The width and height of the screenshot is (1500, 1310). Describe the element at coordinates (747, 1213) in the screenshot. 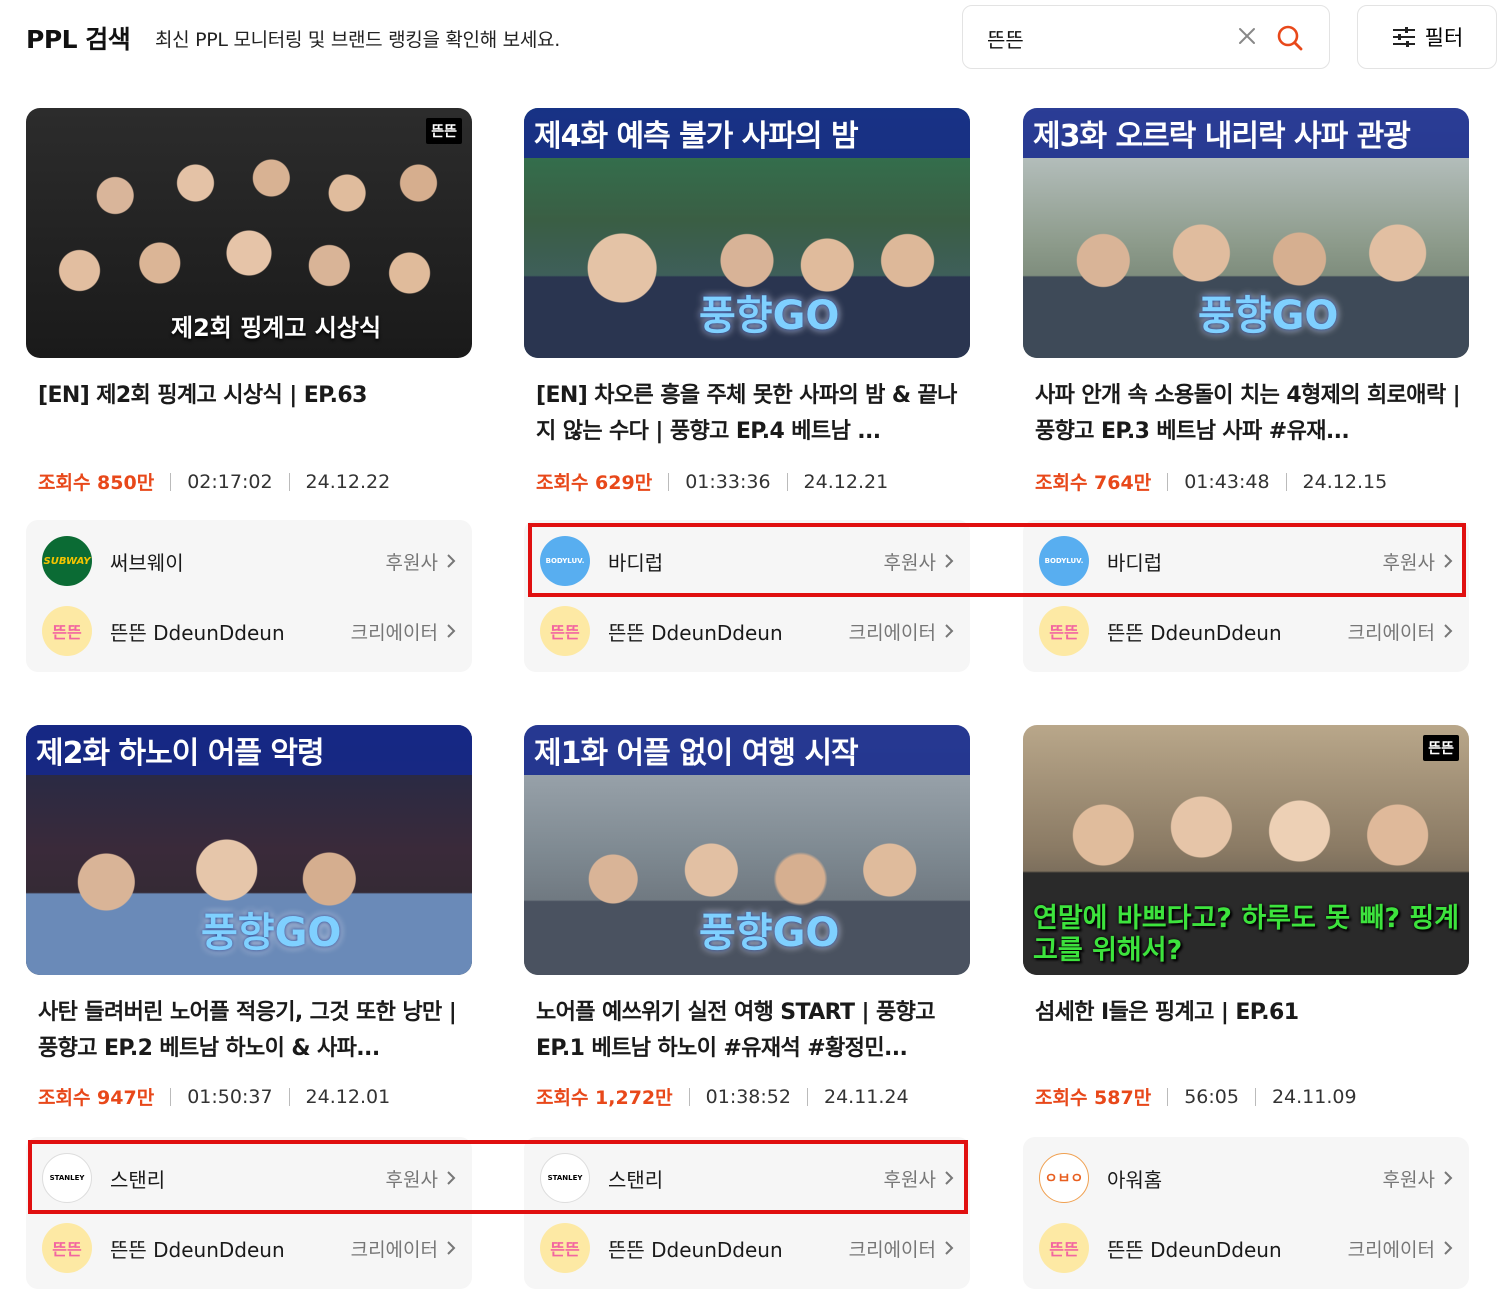

I see `ppl-brand-box: STANLEY 스탠리 후원사 뜬뜬 뜬뜬 DdeunDdeun 크리에이터` at that location.